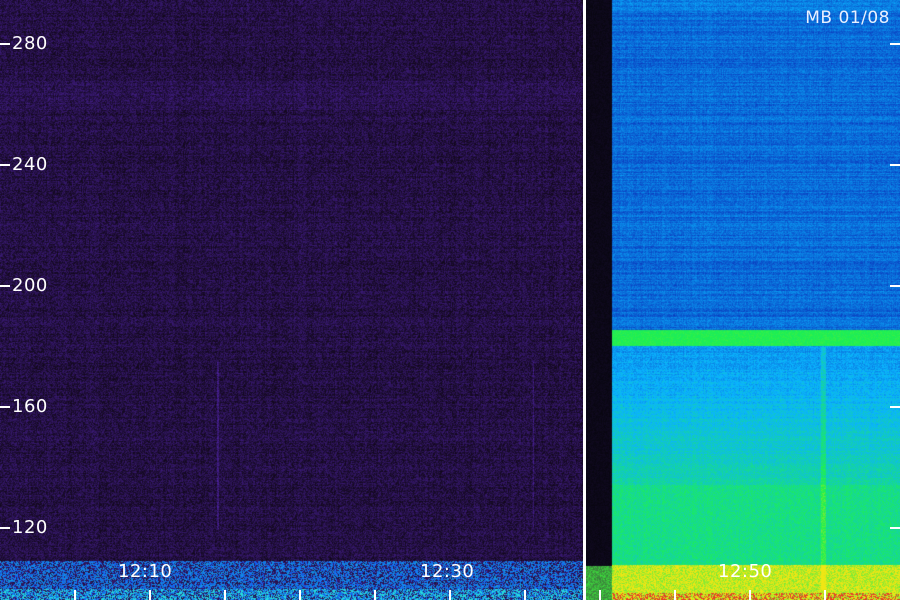 This screenshot has height=600, width=900. What do you see at coordinates (745, 571) in the screenshot?
I see `x-label-1250: 12:50` at bounding box center [745, 571].